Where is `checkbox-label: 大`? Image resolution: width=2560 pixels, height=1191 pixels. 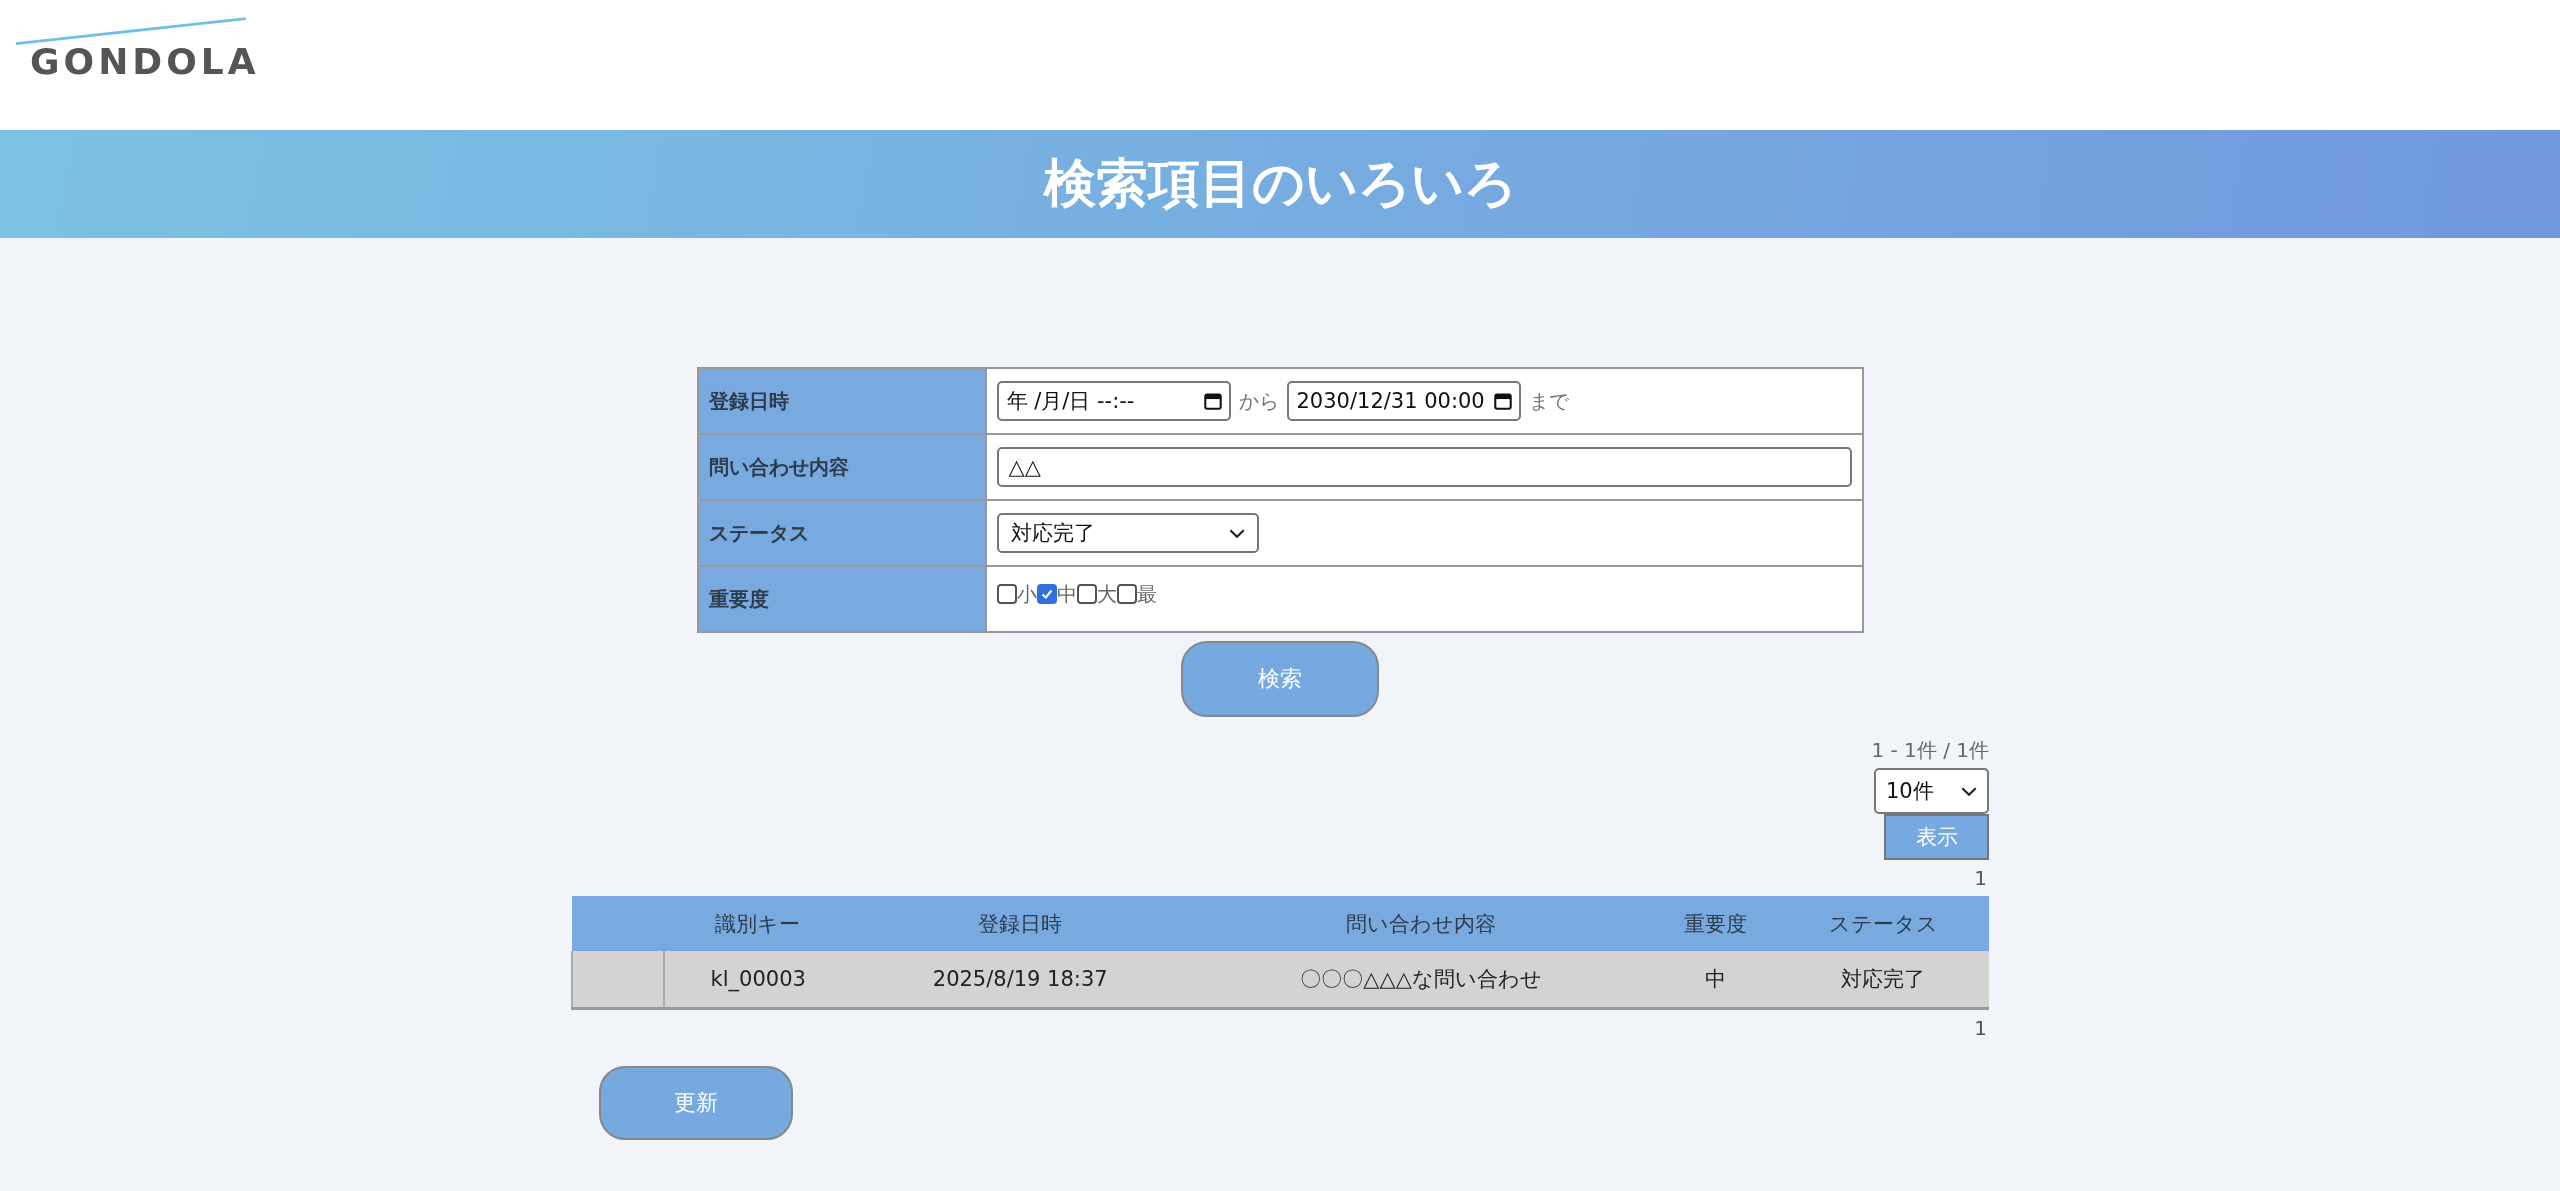 checkbox-label: 大 is located at coordinates (1106, 594).